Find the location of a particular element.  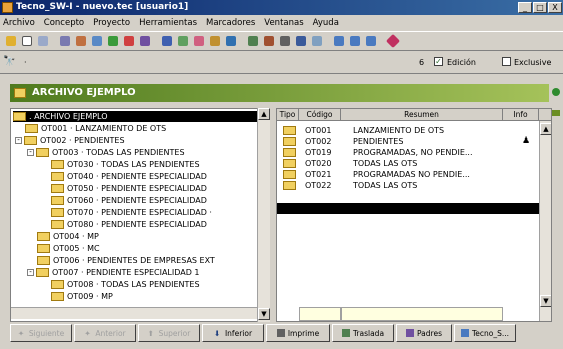

grid-icon is located at coordinates (167, 41).